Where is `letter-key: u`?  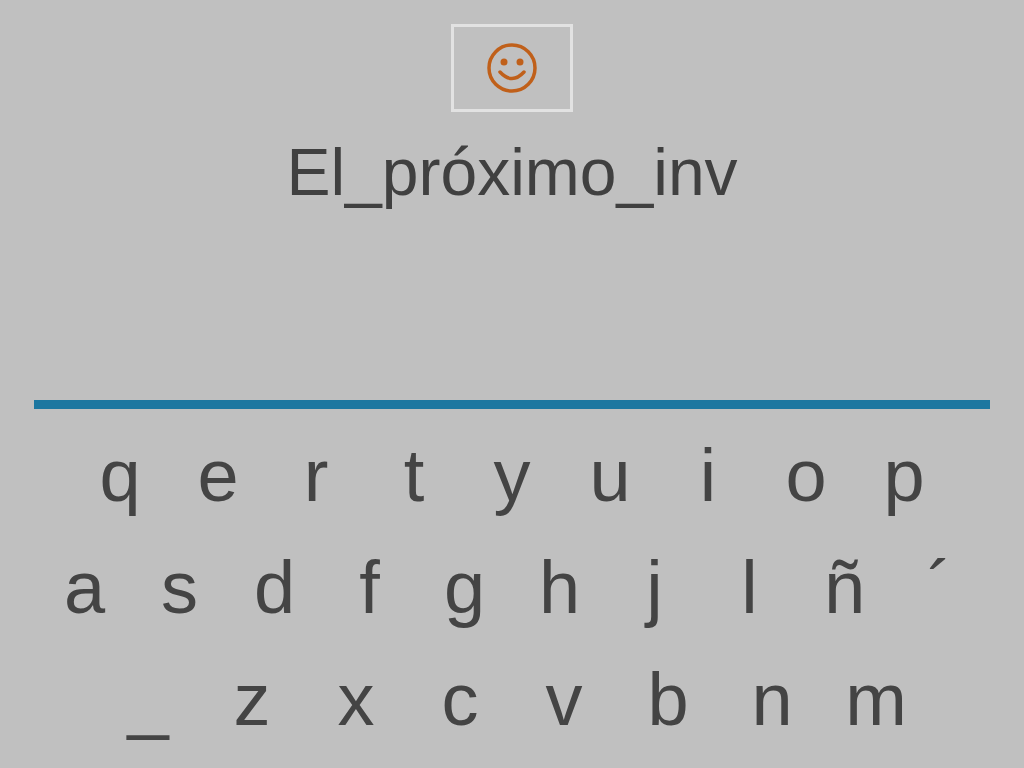
letter-key: u is located at coordinates (610, 476).